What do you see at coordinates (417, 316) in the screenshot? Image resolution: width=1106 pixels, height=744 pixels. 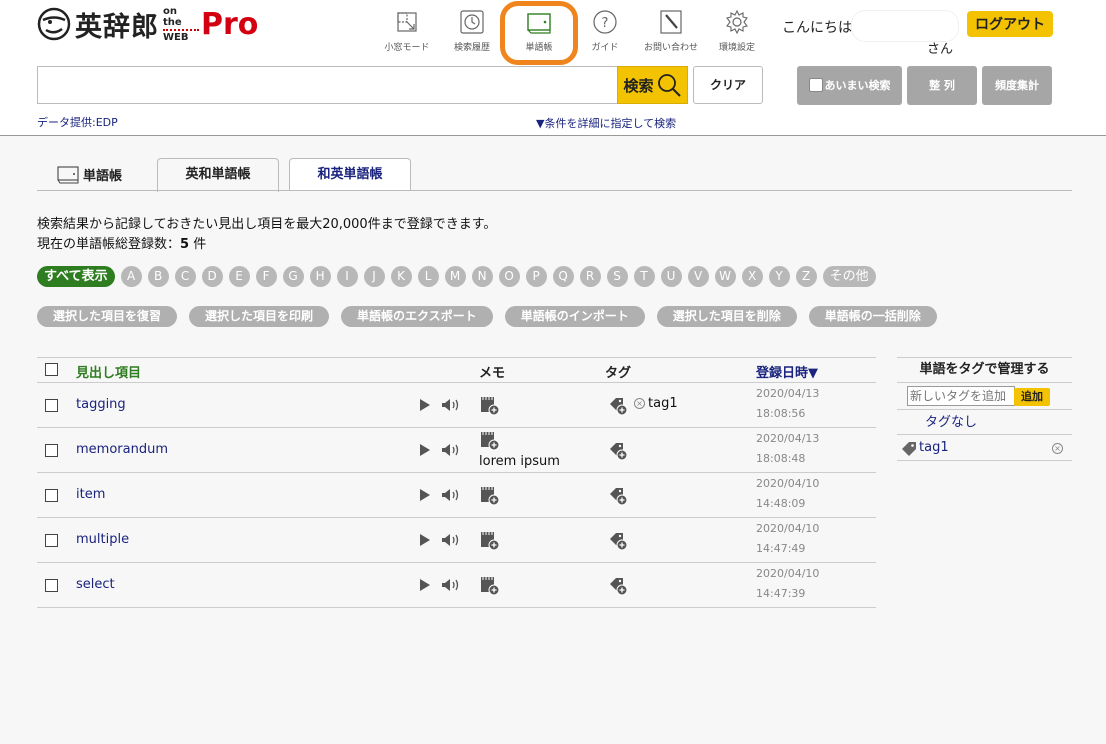 I see `export-button: 単語帳のエクスポート` at bounding box center [417, 316].